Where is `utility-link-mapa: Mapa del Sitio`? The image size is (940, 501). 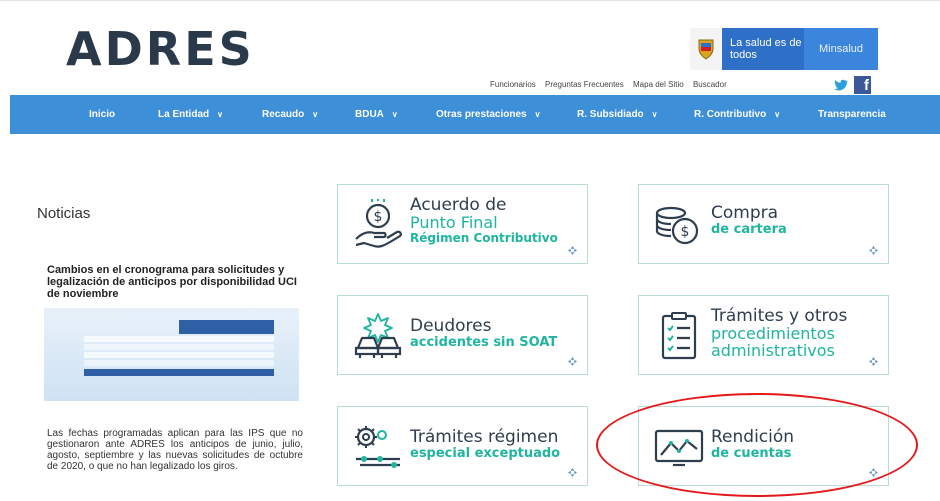 utility-link-mapa: Mapa del Sitio is located at coordinates (658, 84).